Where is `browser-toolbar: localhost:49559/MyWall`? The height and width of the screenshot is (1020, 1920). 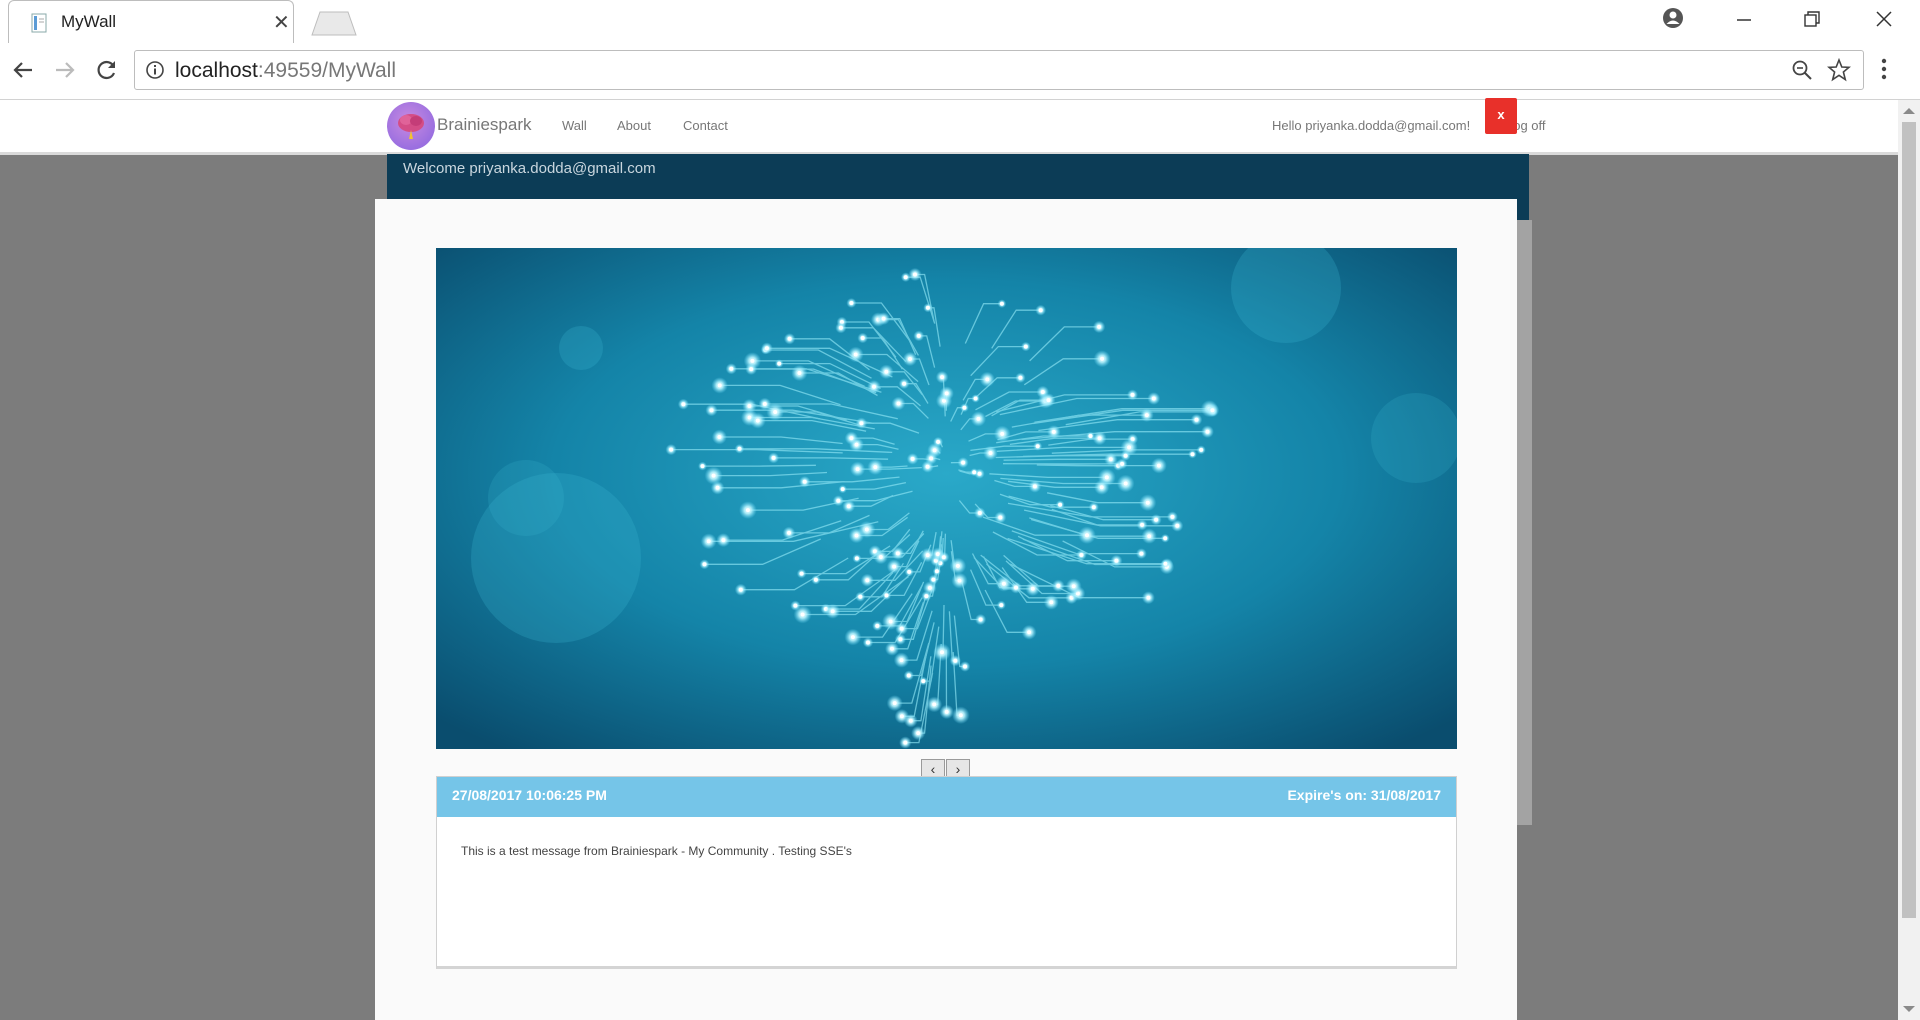 browser-toolbar: localhost:49559/MyWall is located at coordinates (960, 71).